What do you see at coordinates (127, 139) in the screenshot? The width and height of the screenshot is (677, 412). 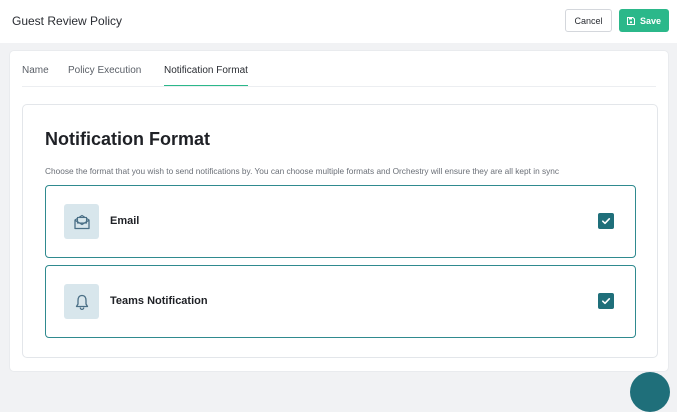 I see `section-title: Notification Format` at bounding box center [127, 139].